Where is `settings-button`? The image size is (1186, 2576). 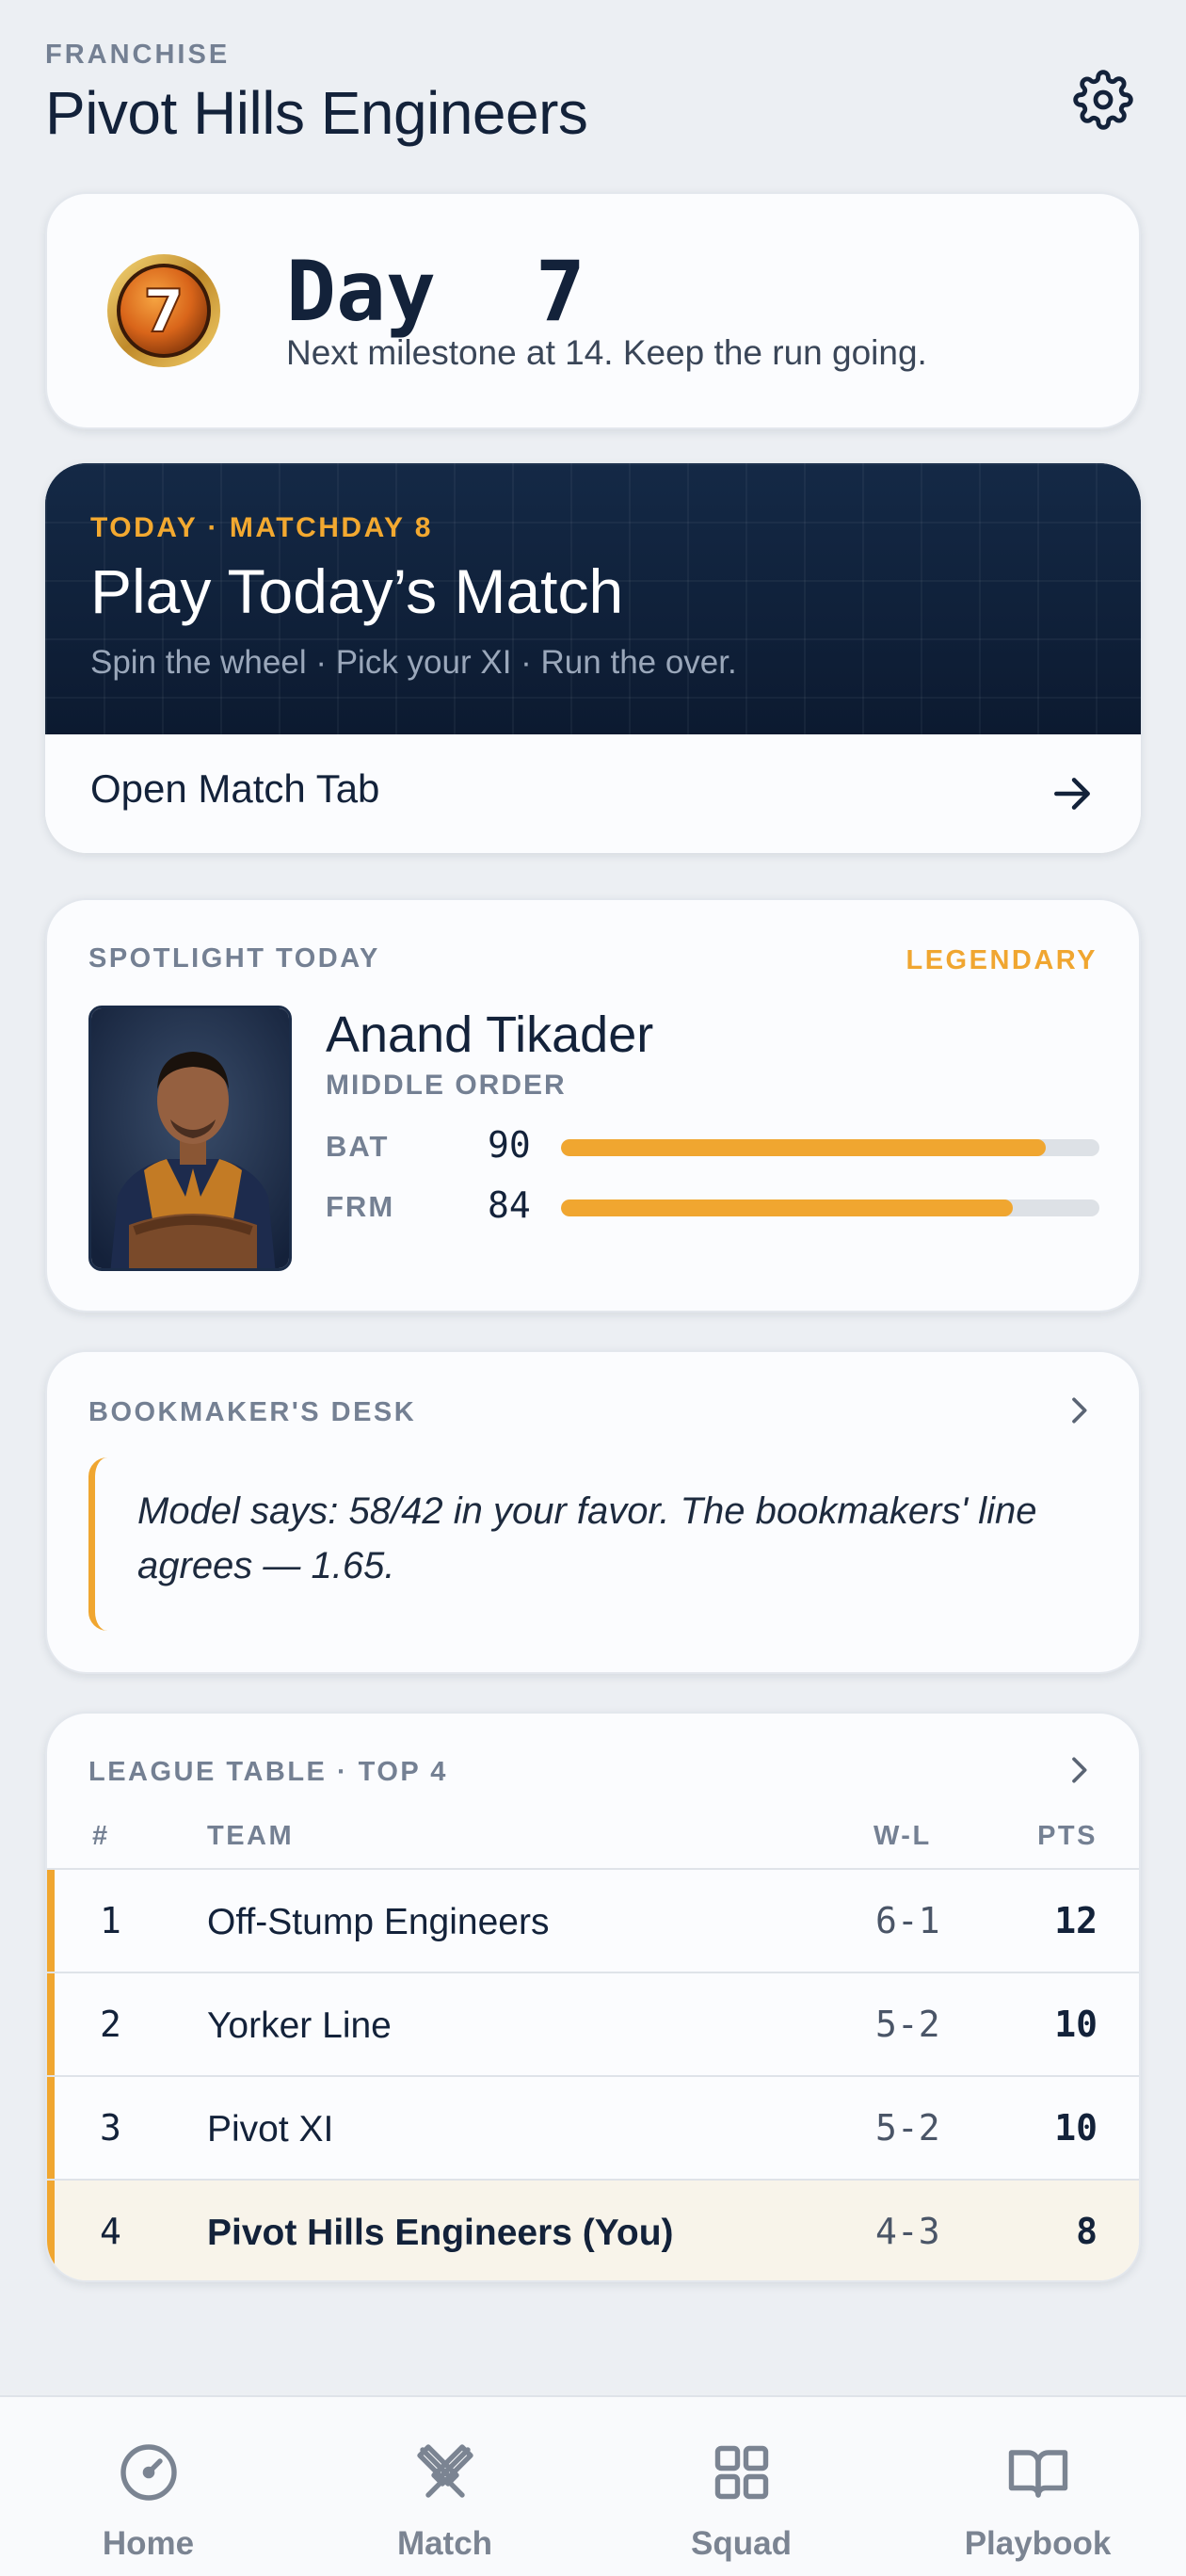
settings-button is located at coordinates (1103, 100).